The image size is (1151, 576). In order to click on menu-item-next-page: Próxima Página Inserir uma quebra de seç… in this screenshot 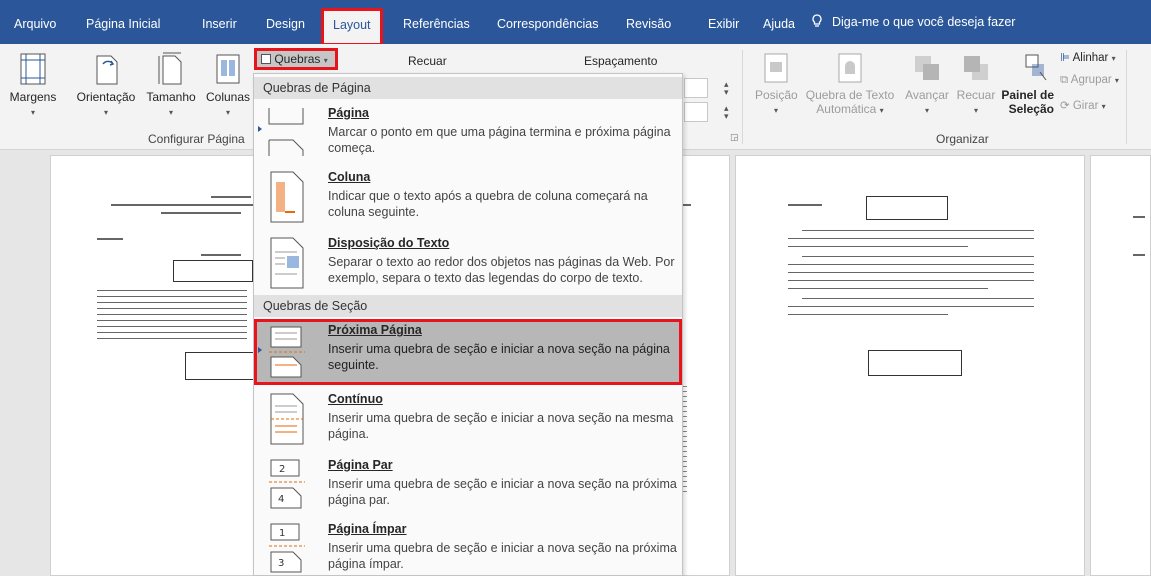, I will do `click(468, 352)`.